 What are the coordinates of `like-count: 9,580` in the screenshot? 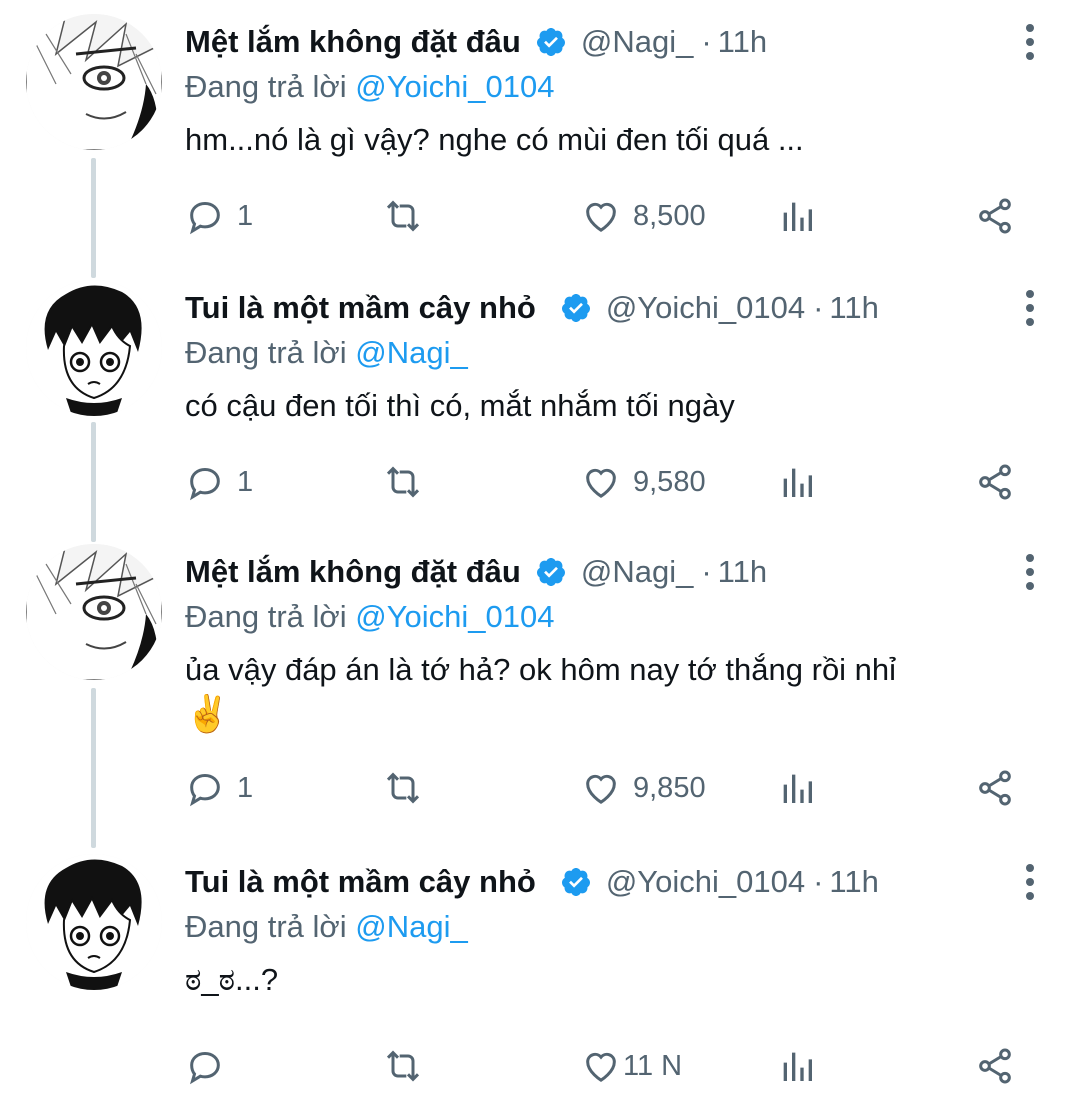 It's located at (669, 481).